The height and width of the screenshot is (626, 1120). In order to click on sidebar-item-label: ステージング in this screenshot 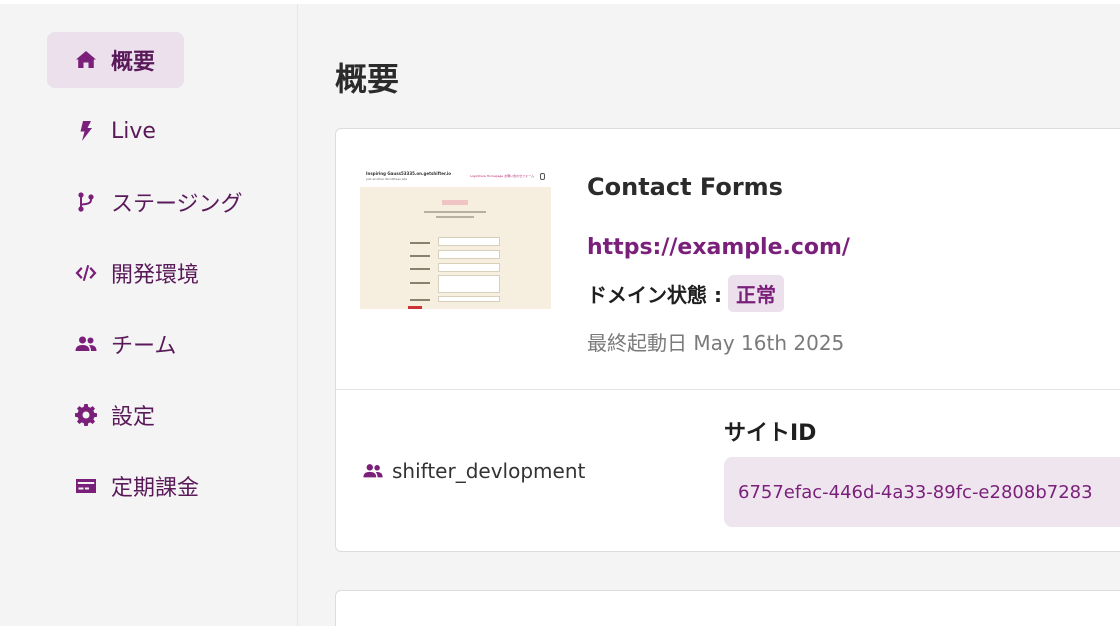, I will do `click(177, 204)`.